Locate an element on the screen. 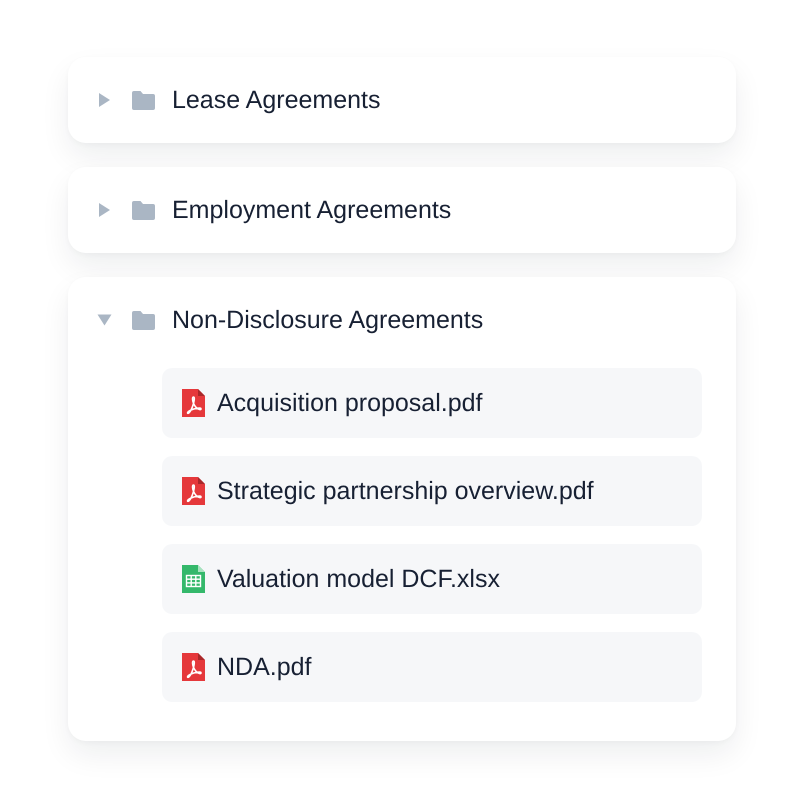 This screenshot has height=800, width=800. folder-name: Non-Disclosure Agreements is located at coordinates (328, 320).